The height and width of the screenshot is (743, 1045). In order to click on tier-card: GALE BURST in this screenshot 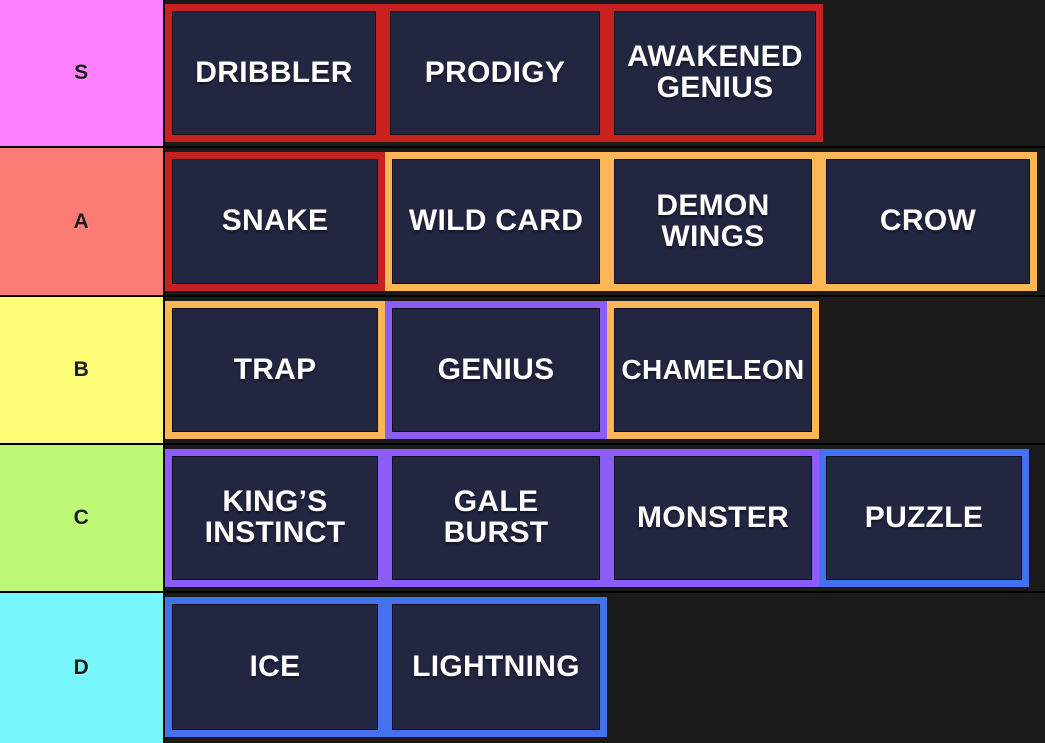, I will do `click(496, 518)`.